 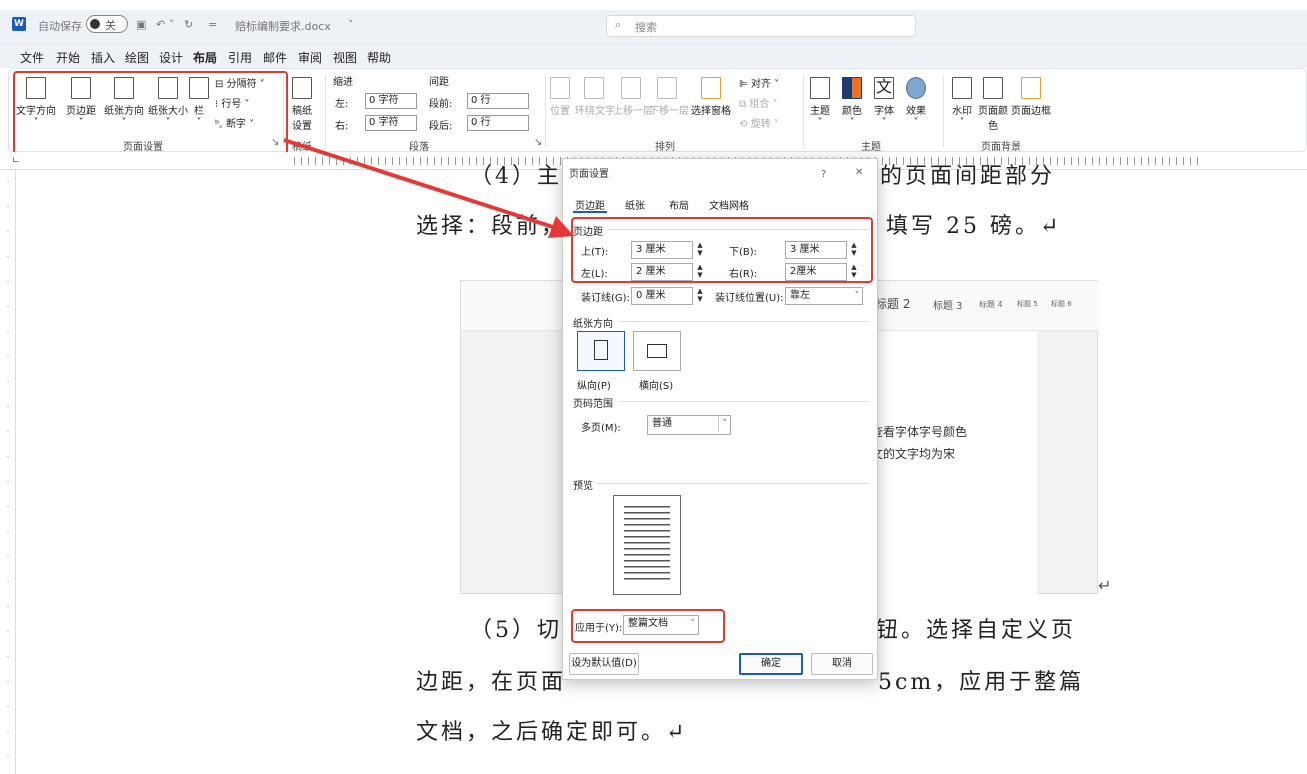 I want to click on manuscript-setup-button: 稿纸 设置, so click(x=302, y=104).